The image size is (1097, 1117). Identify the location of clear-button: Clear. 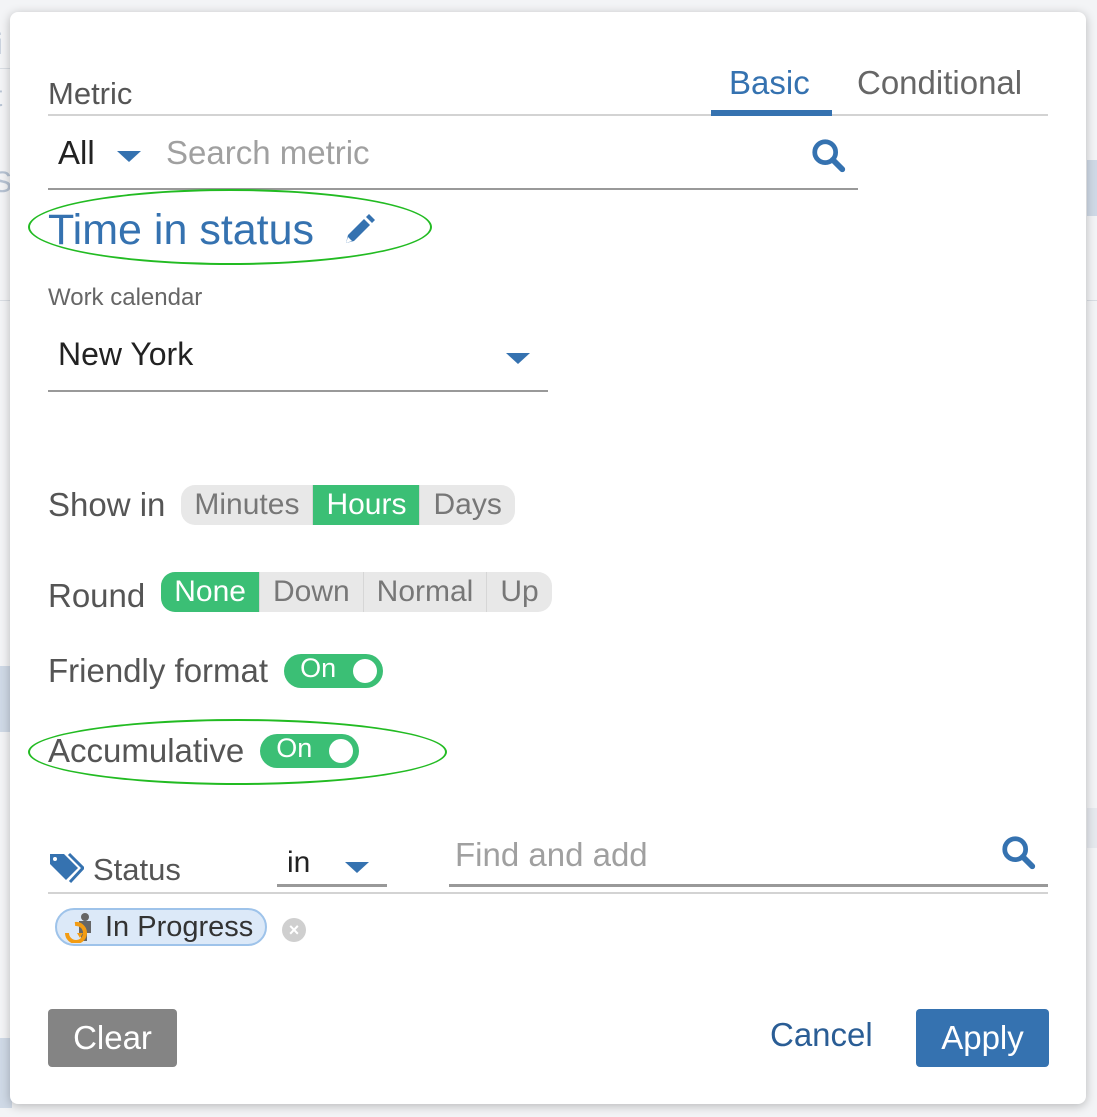
(112, 1038).